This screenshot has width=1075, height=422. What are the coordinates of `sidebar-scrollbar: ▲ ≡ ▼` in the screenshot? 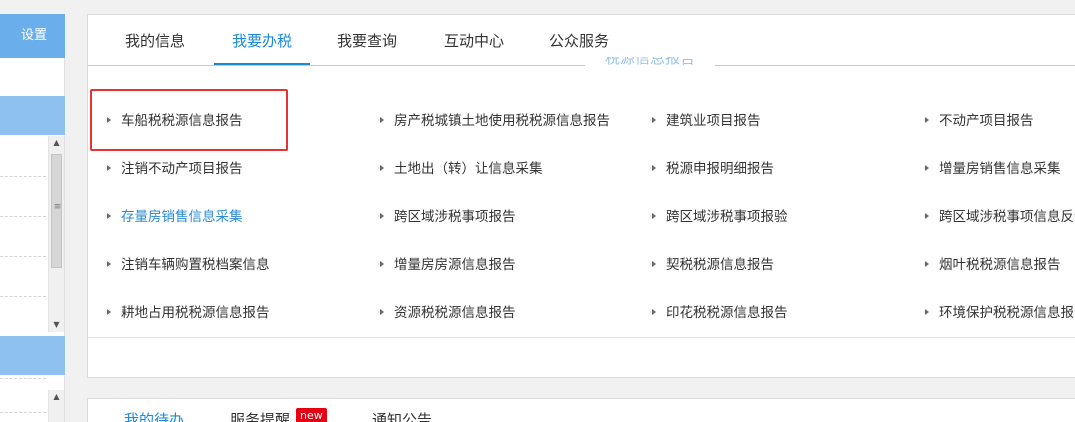 It's located at (56, 234).